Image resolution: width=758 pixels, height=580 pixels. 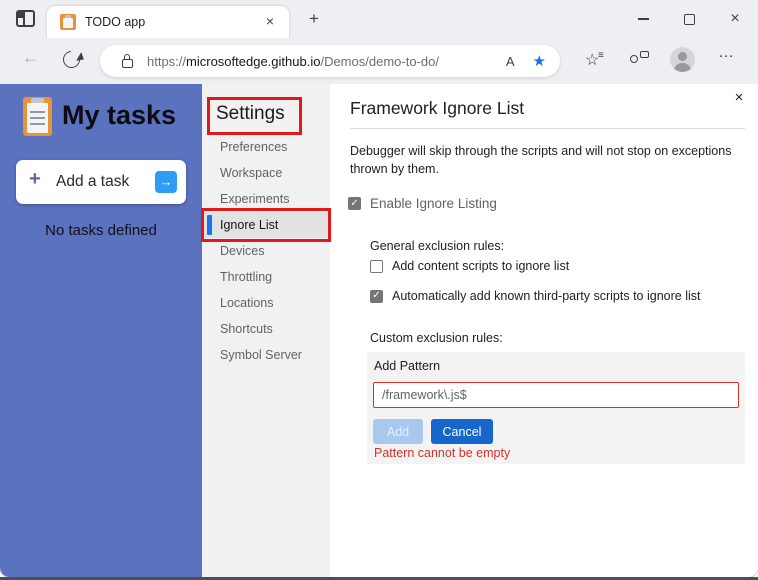 I want to click on tab-title: TODO app, so click(x=115, y=22).